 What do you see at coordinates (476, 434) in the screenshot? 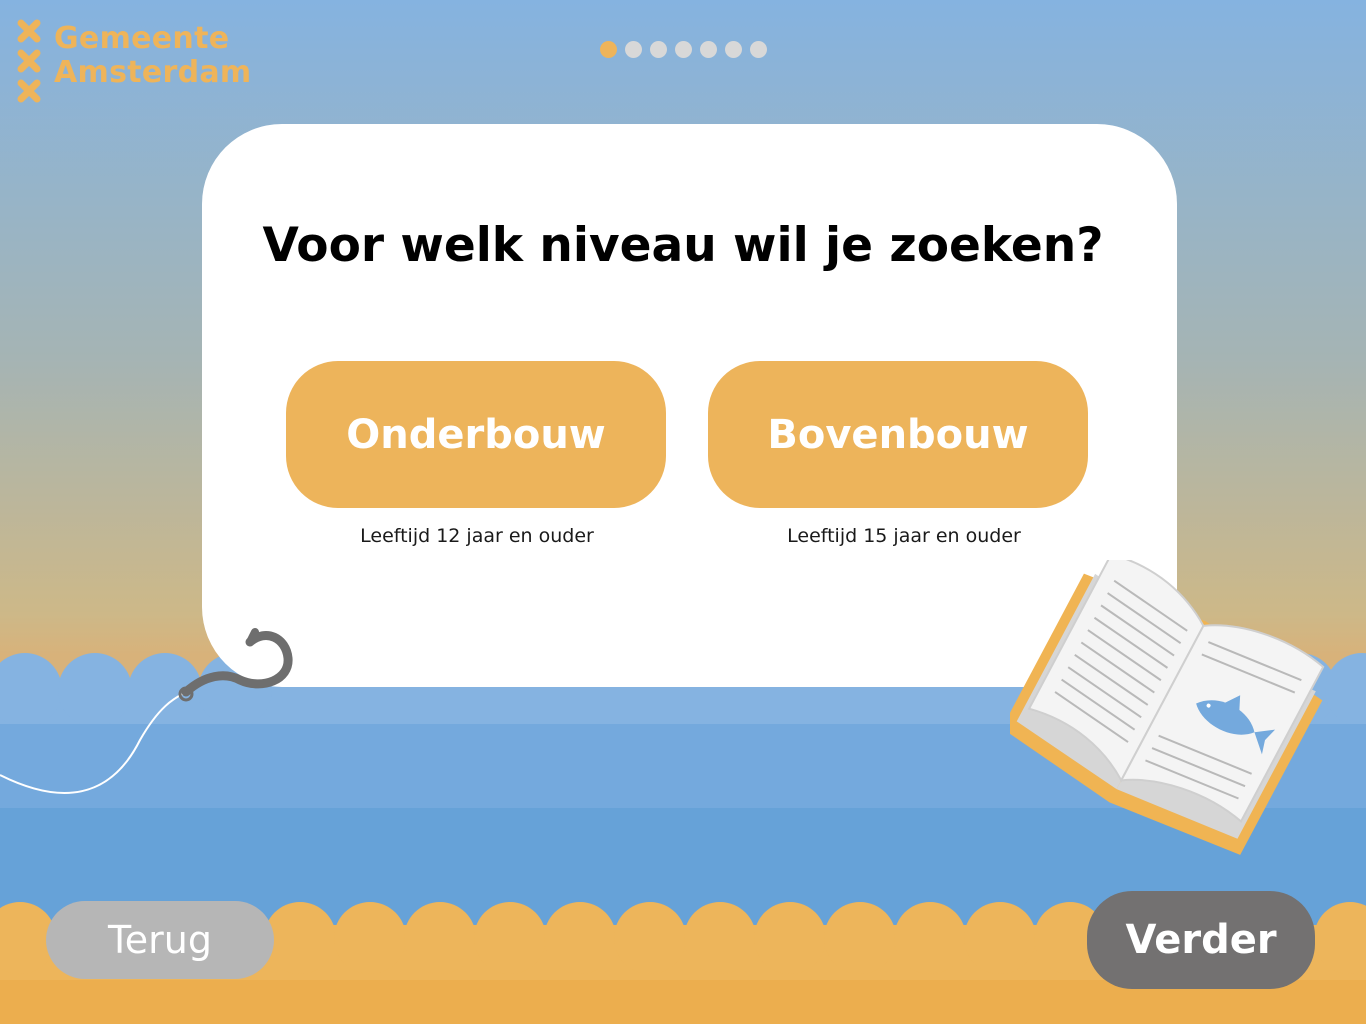
I see `onderbouw-button: Onderbouw` at bounding box center [476, 434].